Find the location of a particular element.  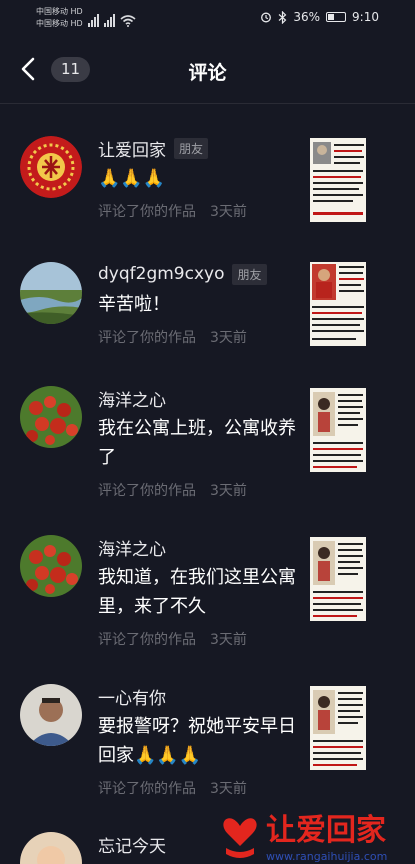

header-divider is located at coordinates (207, 103).